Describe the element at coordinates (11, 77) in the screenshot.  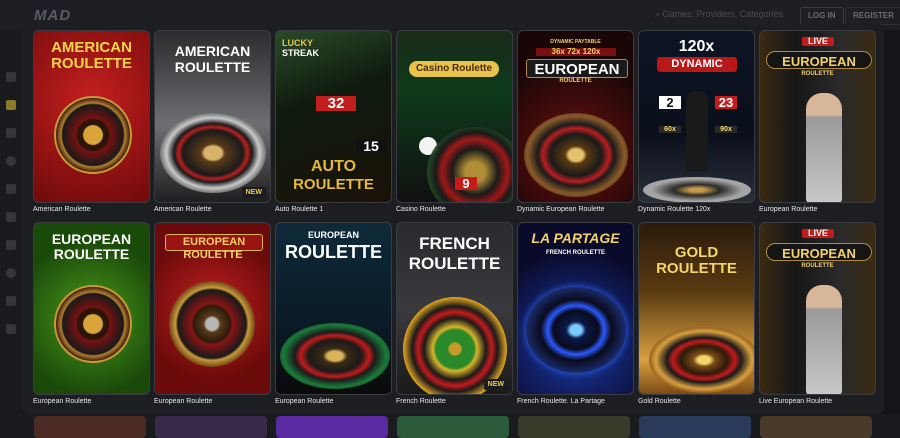
I see `casino-icon` at that location.